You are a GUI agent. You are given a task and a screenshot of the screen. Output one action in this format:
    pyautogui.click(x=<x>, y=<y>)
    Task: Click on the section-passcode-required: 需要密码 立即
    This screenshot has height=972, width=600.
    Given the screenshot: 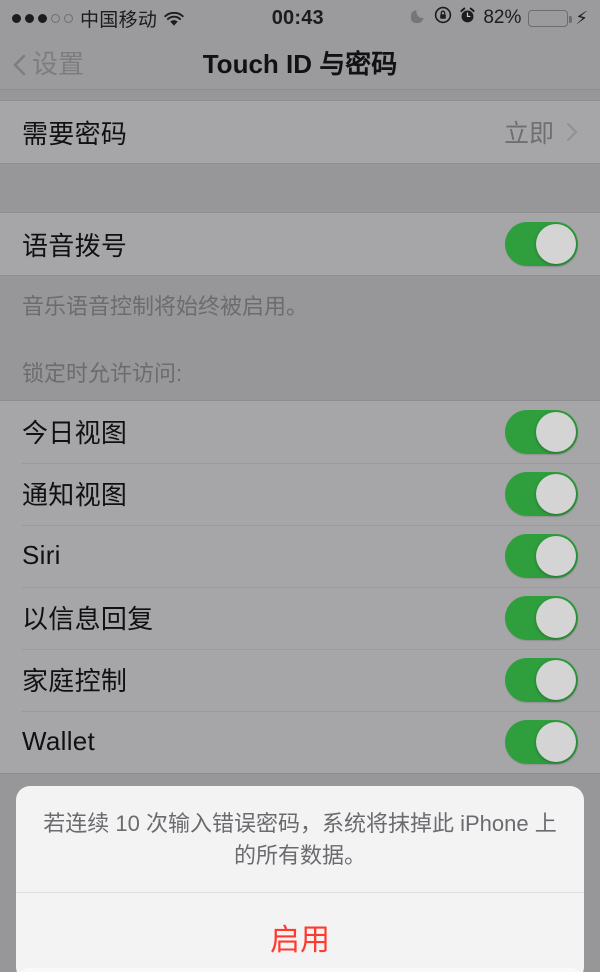 What is the action you would take?
    pyautogui.click(x=300, y=132)
    